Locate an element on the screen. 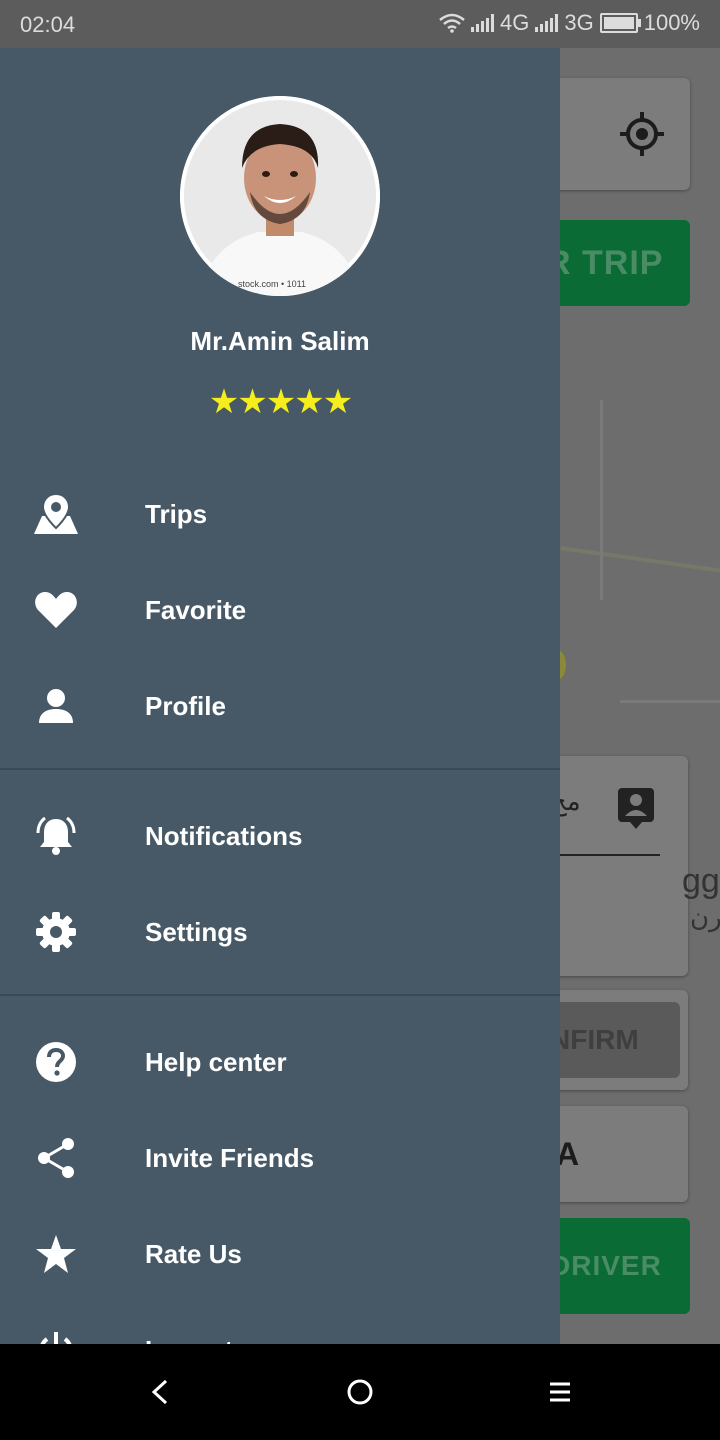 The height and width of the screenshot is (1440, 720). back-icon is located at coordinates (160, 1392).